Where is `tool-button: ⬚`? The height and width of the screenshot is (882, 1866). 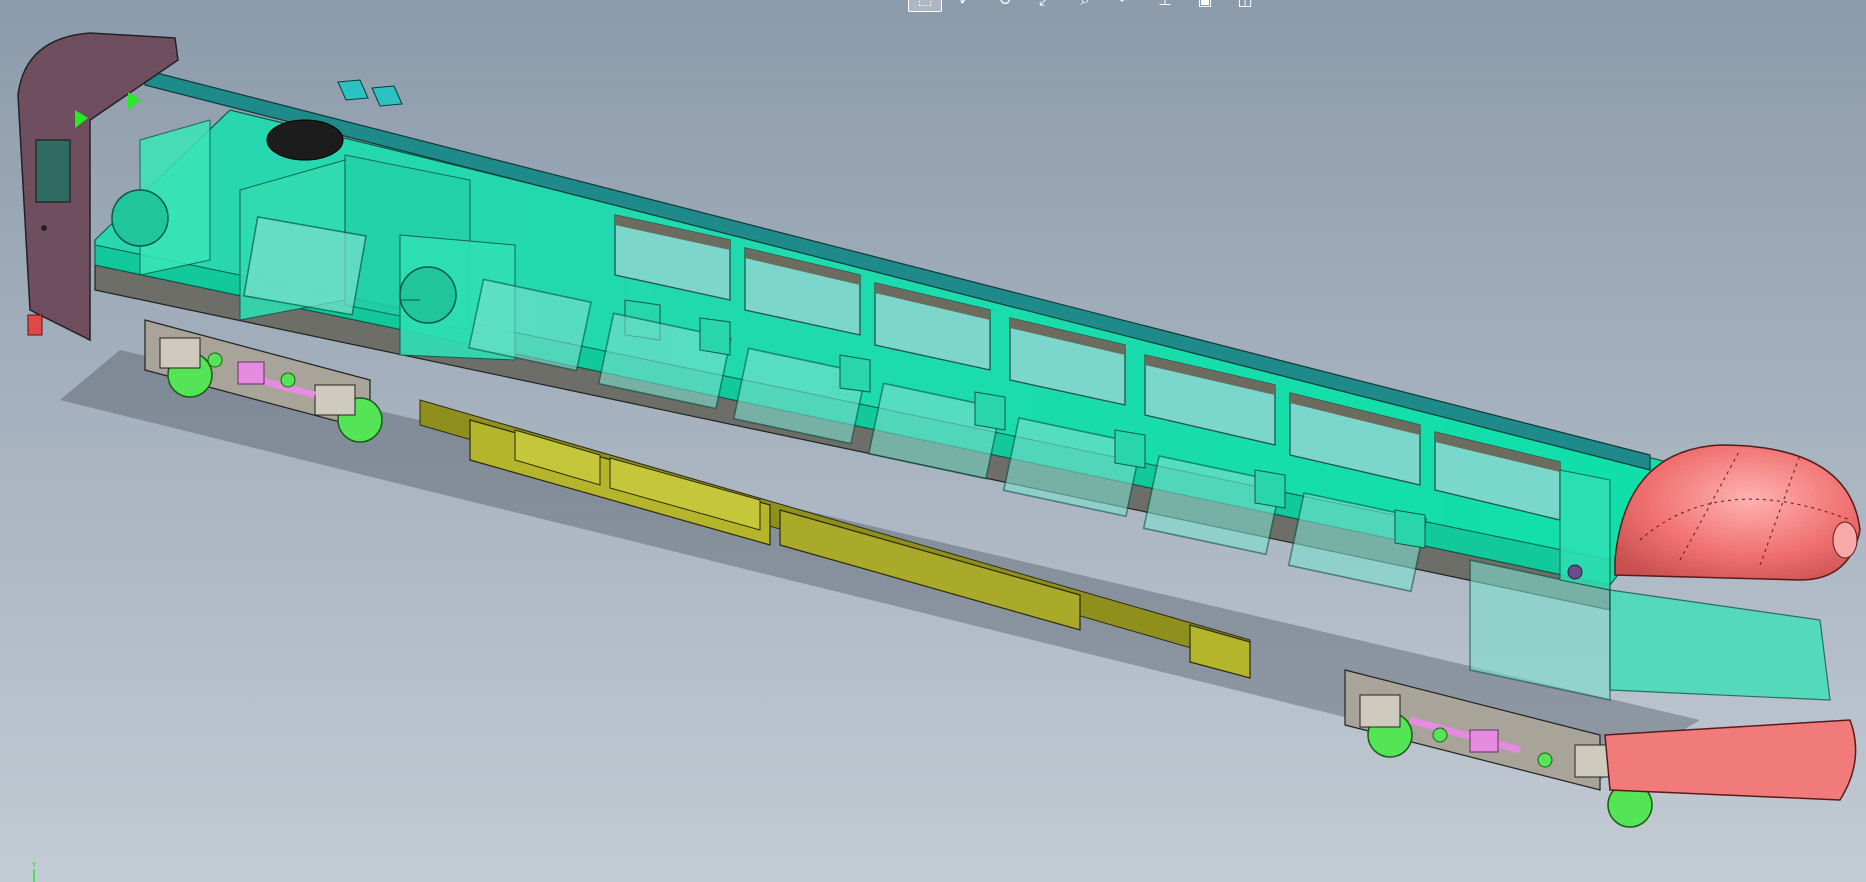
tool-button: ⬚ is located at coordinates (925, 6).